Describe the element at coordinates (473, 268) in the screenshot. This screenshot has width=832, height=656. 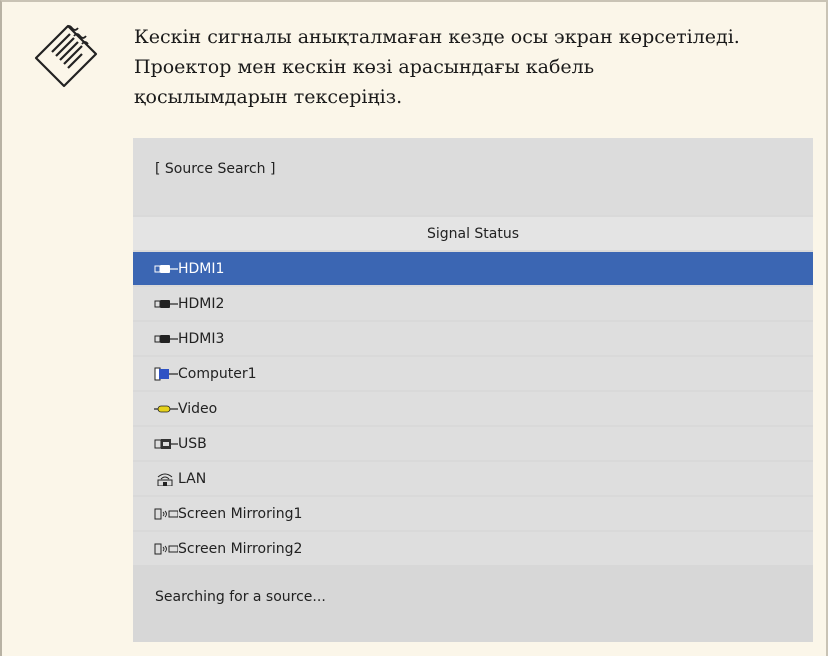
I see `source-item-hdmi1: HDMI1` at that location.